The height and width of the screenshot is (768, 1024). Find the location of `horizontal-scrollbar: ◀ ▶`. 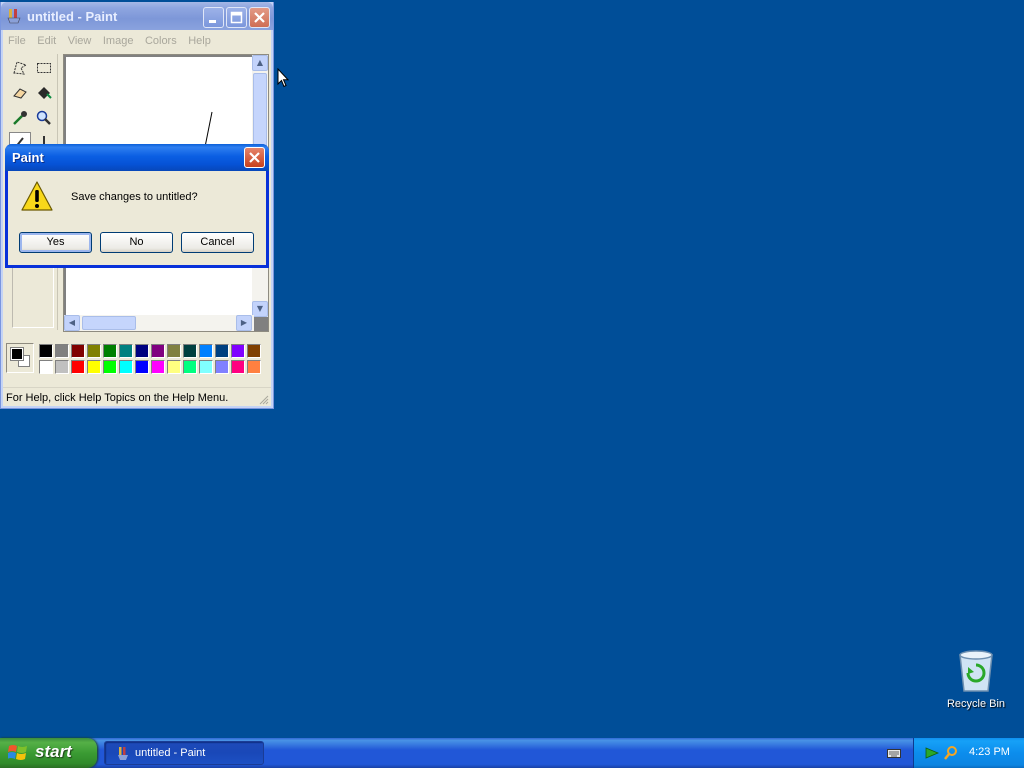

horizontal-scrollbar: ◀ ▶ is located at coordinates (159, 323).